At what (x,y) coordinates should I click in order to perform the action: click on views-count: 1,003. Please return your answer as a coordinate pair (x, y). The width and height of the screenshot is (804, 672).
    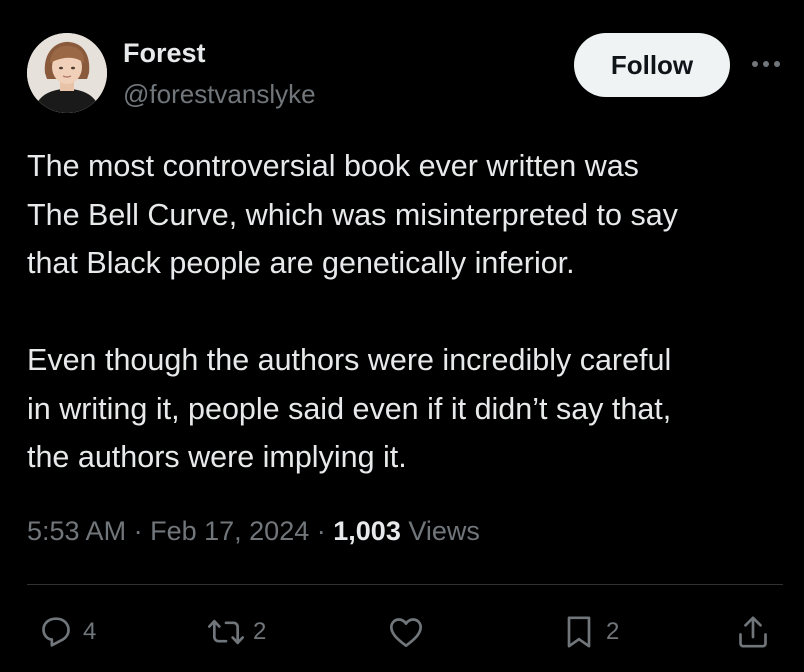
    Looking at the image, I should click on (367, 531).